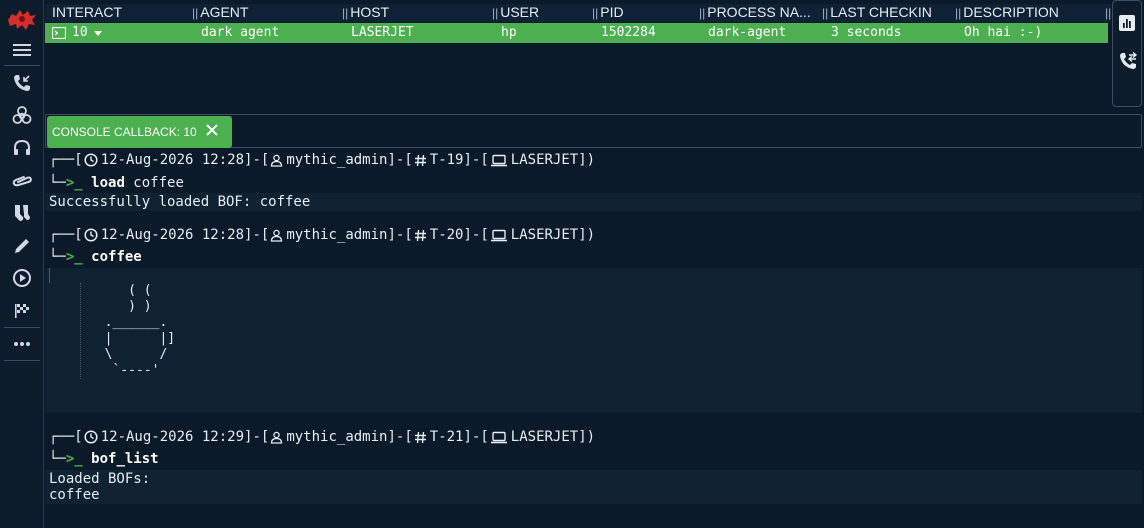 Image resolution: width=1144 pixels, height=528 pixels. I want to click on output-text: Successfully loaded BOF: coffee, so click(180, 202).